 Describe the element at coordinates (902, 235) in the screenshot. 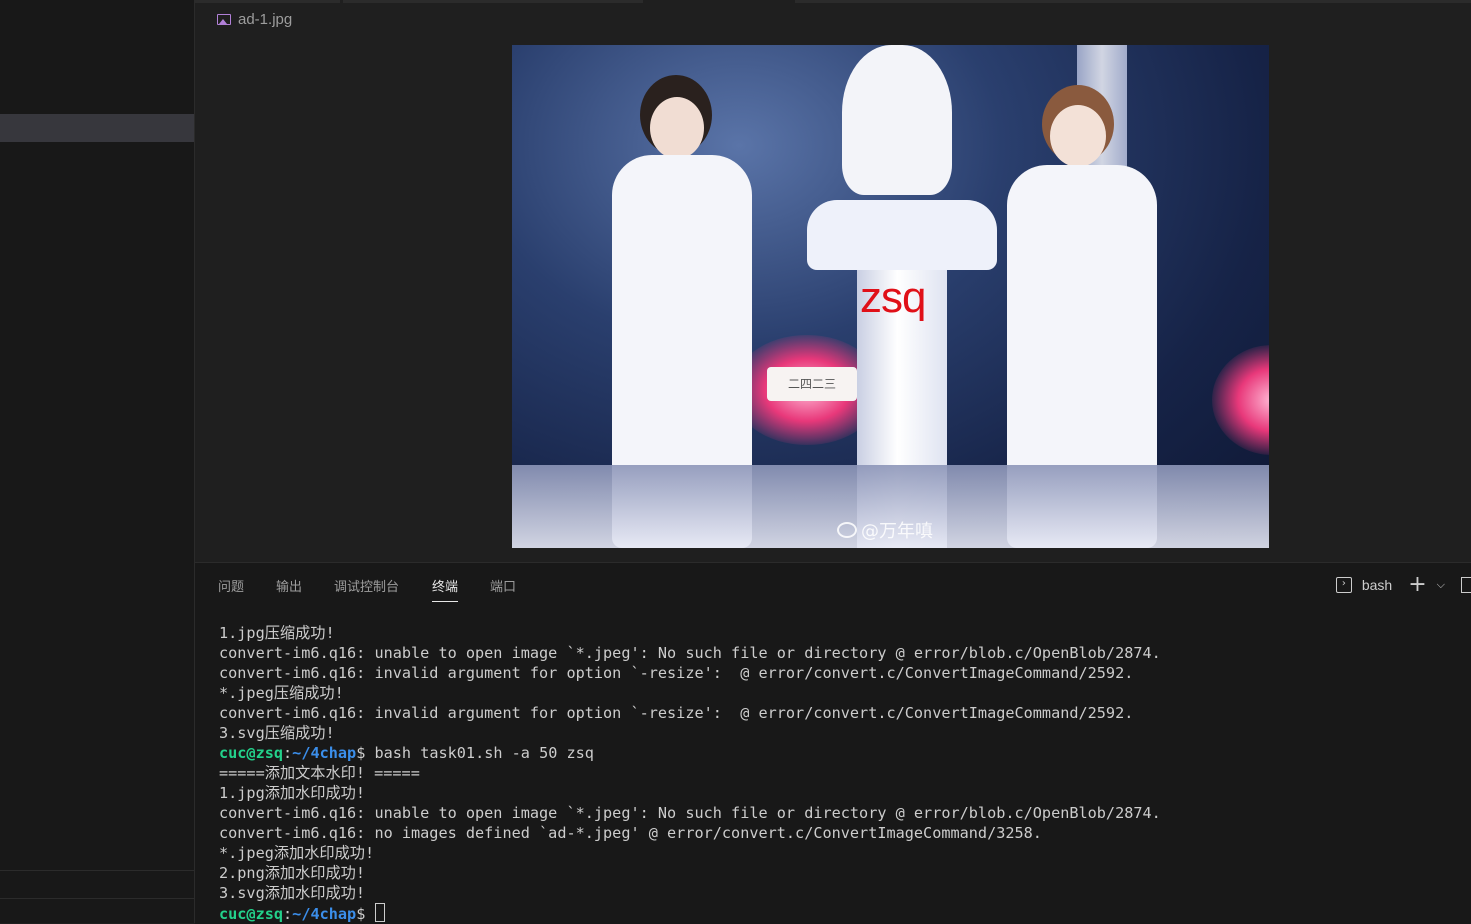

I see `image-column-capital` at that location.